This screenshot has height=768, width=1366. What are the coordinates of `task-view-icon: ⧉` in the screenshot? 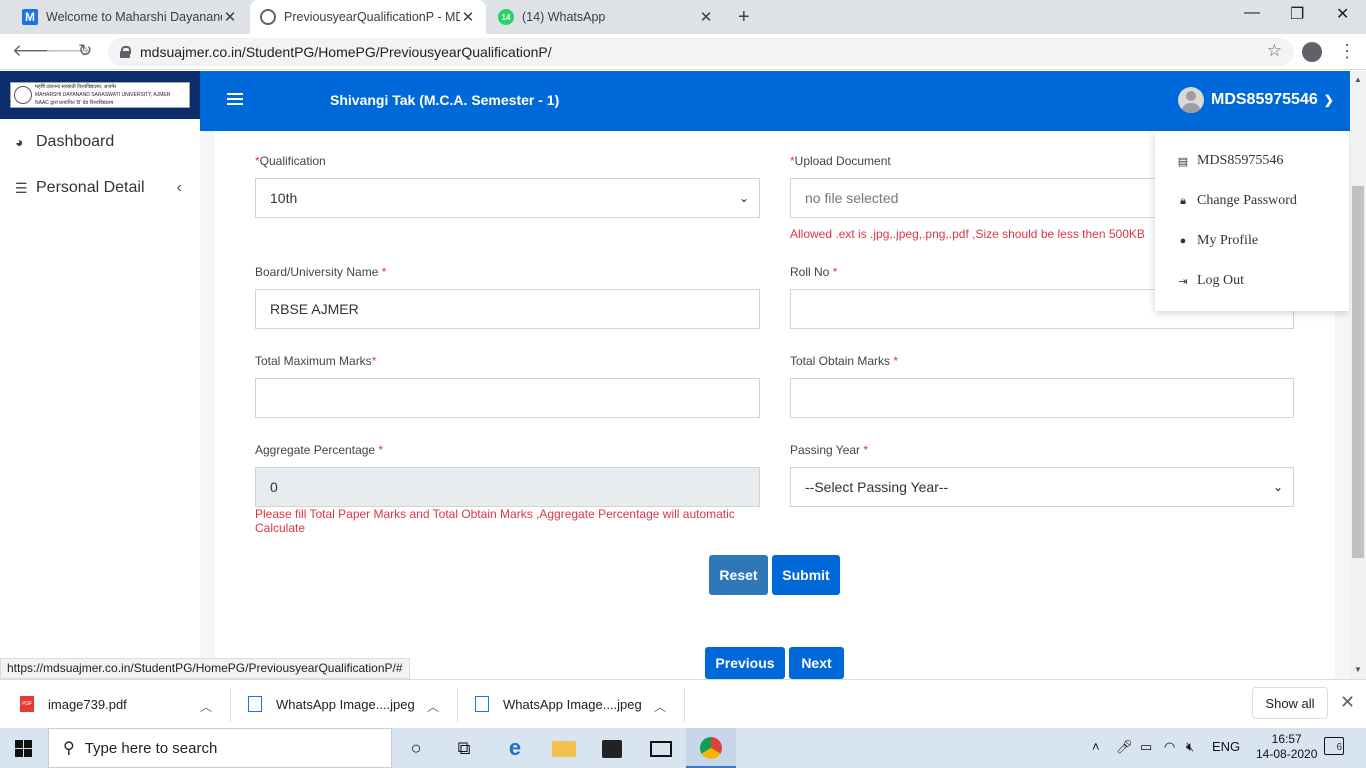 It's located at (464, 748).